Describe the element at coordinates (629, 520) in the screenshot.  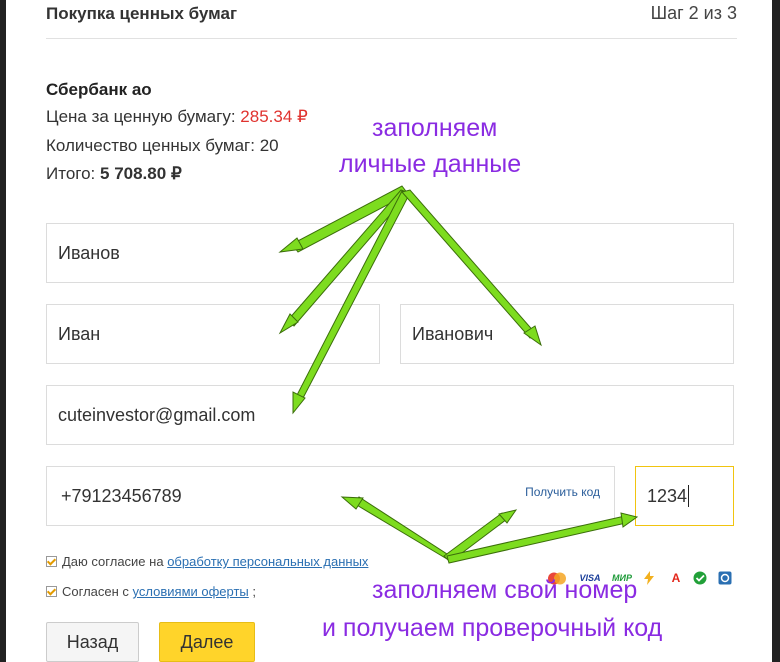
I see `arrow-head-sms-code` at that location.